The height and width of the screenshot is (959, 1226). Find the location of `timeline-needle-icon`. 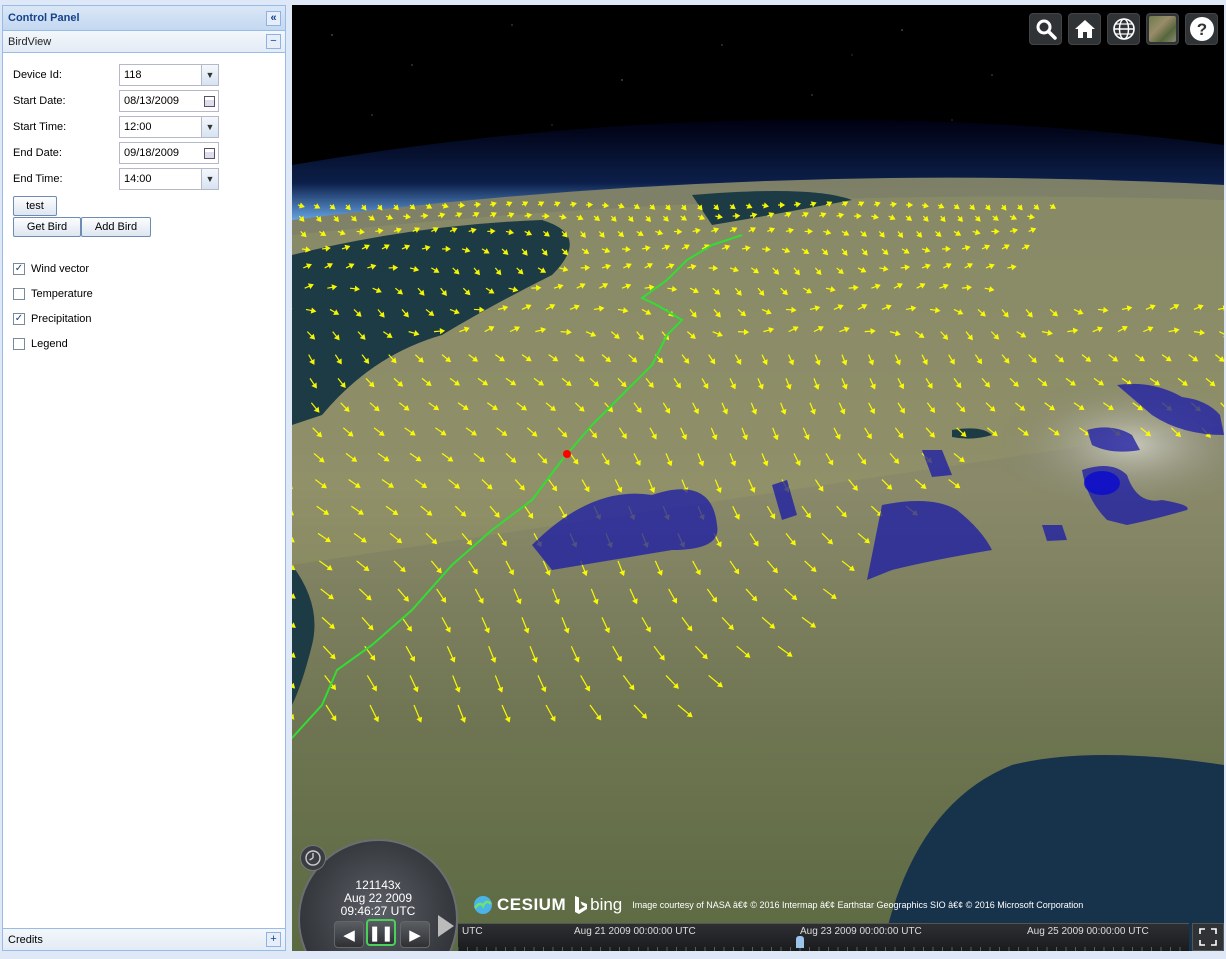

timeline-needle-icon is located at coordinates (800, 942).